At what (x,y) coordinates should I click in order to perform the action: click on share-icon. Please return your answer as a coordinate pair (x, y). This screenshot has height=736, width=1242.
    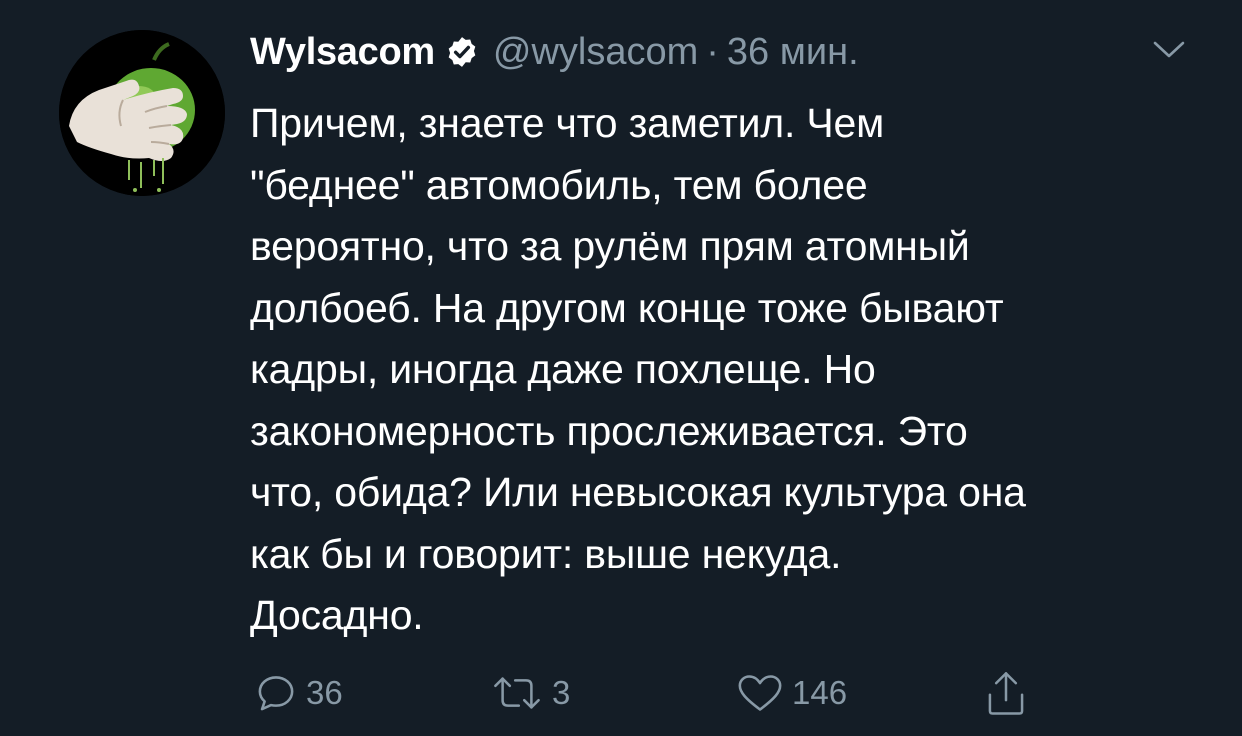
    Looking at the image, I should click on (1006, 693).